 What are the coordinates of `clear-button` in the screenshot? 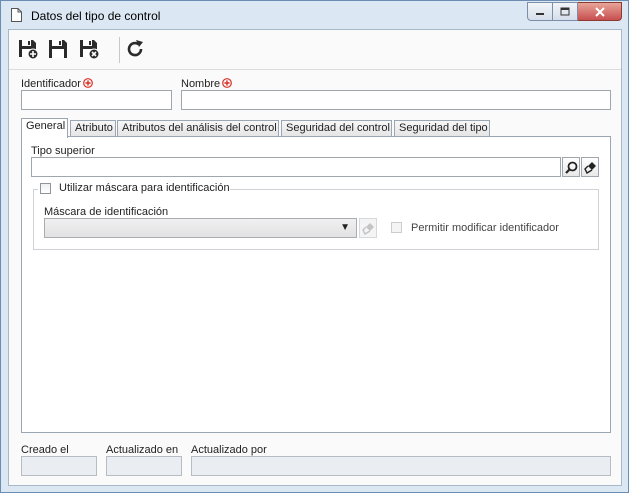 It's located at (590, 167).